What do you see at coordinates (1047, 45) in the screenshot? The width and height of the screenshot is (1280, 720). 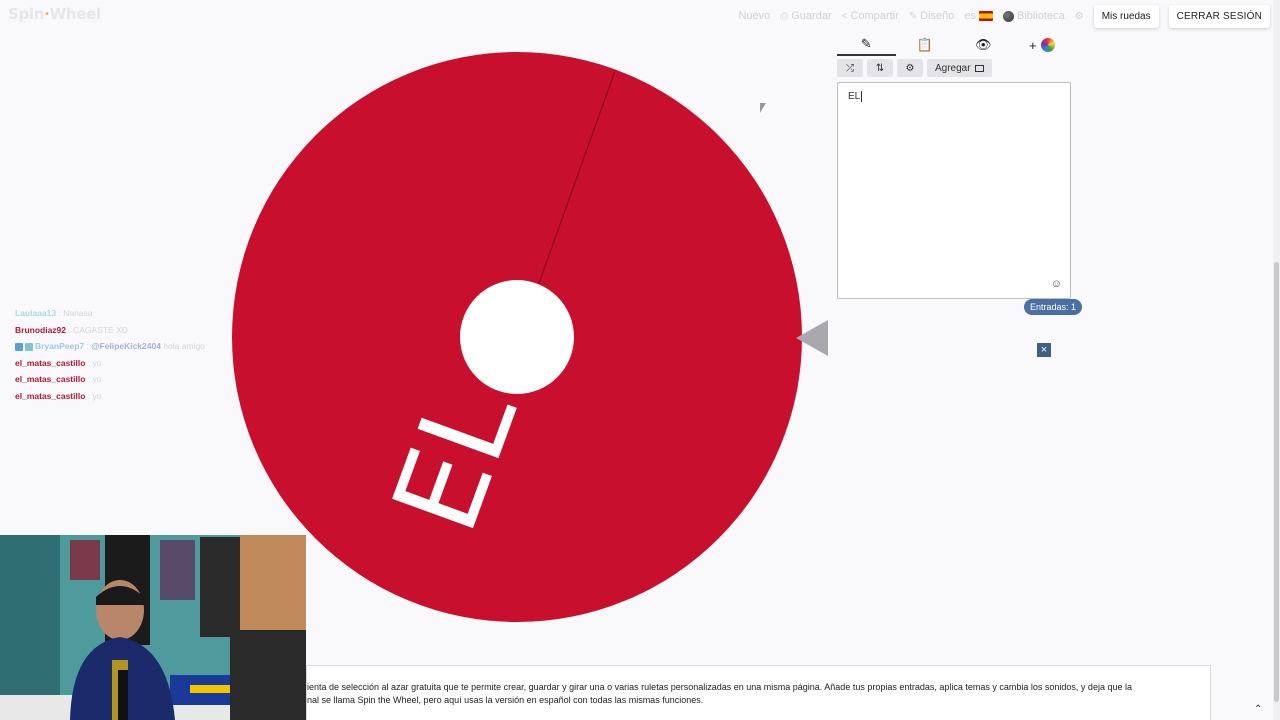 I see `color-wheel-icon` at bounding box center [1047, 45].